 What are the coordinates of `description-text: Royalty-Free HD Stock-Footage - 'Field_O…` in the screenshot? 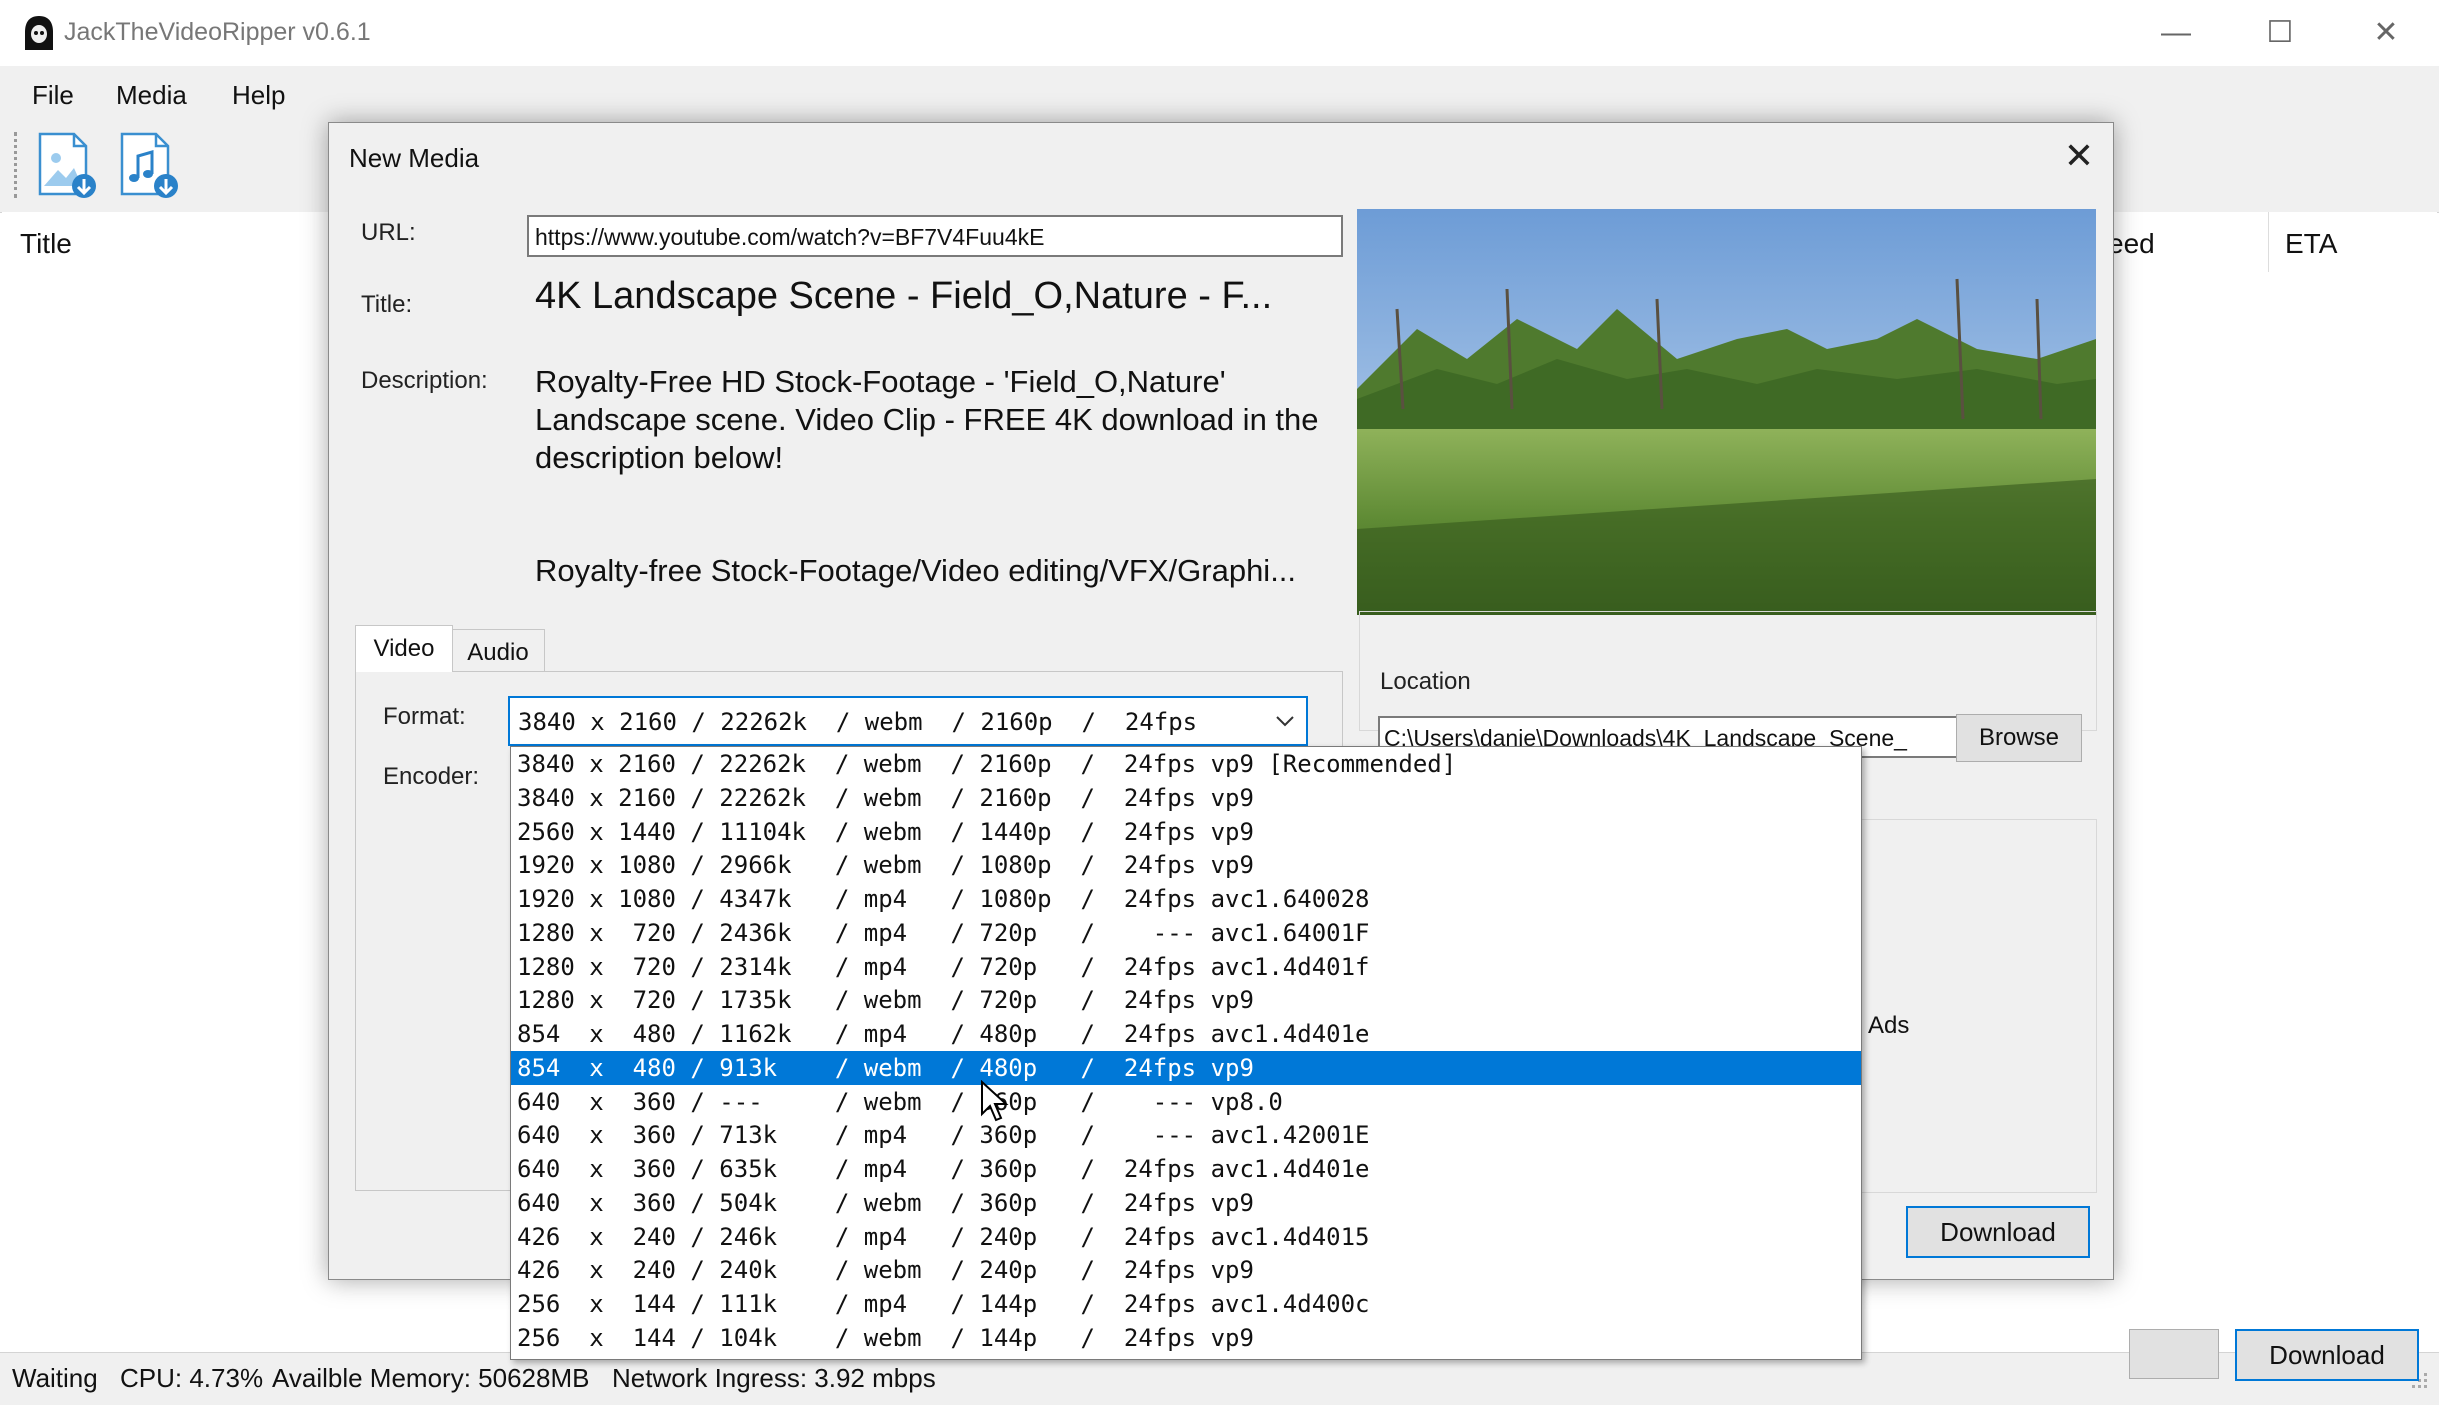 It's located at (927, 419).